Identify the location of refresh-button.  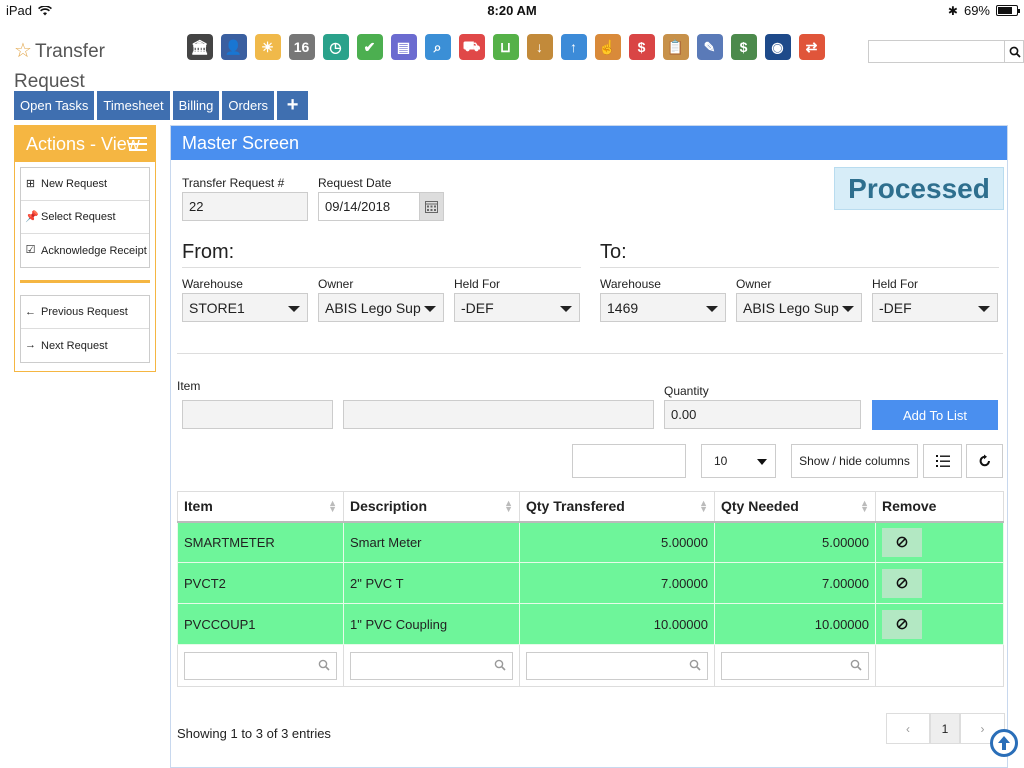
(984, 461).